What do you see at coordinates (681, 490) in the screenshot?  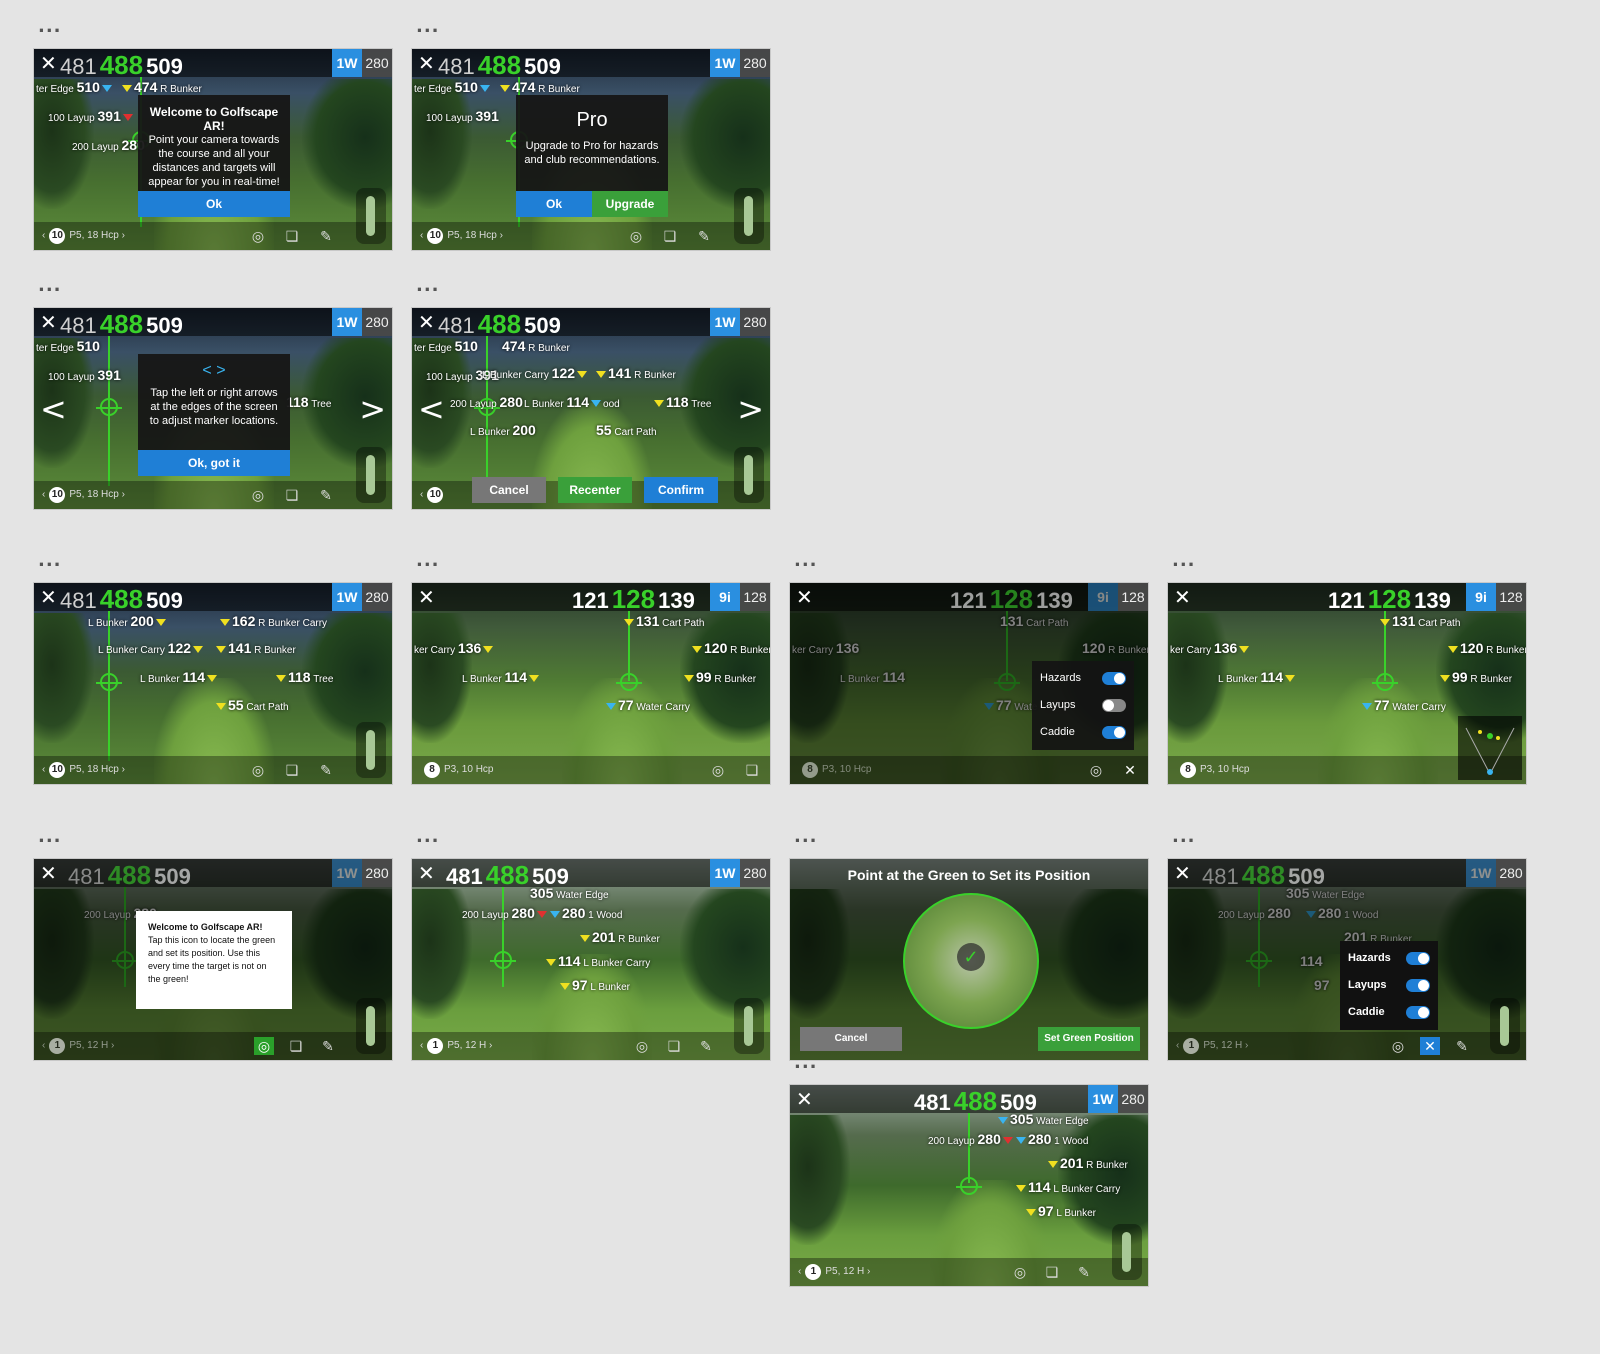 I see `confirm-button: Confirm` at bounding box center [681, 490].